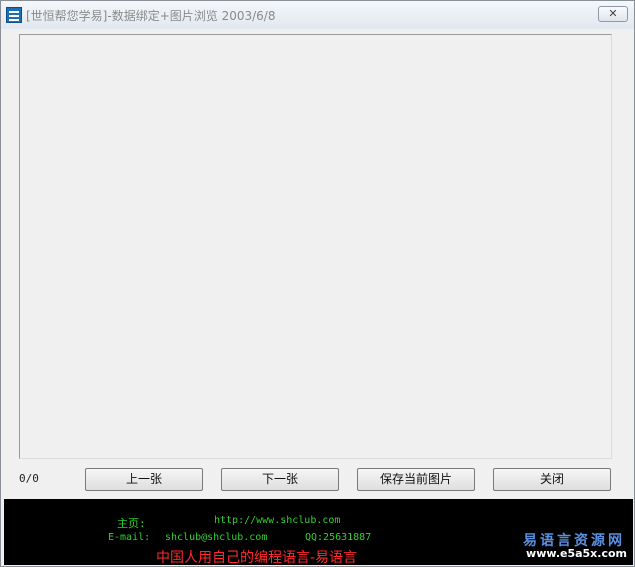  I want to click on close-button: 关闭, so click(552, 479).